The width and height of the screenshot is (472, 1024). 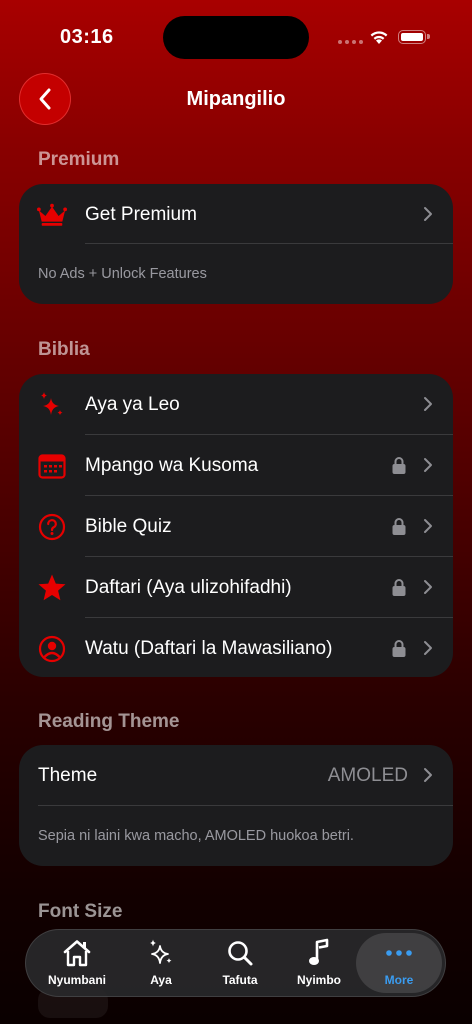 What do you see at coordinates (236, 404) in the screenshot?
I see `list-item-aya-ya-leo: Aya ya Leo` at bounding box center [236, 404].